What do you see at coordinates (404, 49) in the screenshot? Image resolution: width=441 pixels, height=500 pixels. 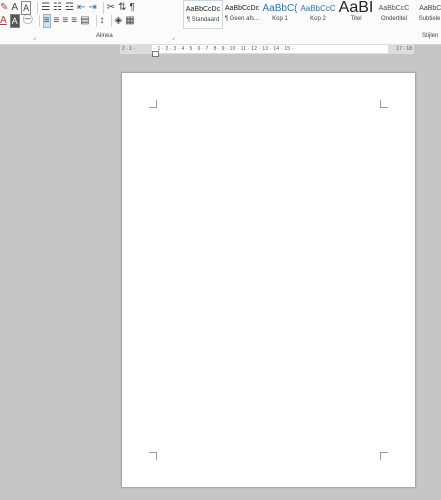 I see `ruler-right-label: 17 · 18` at bounding box center [404, 49].